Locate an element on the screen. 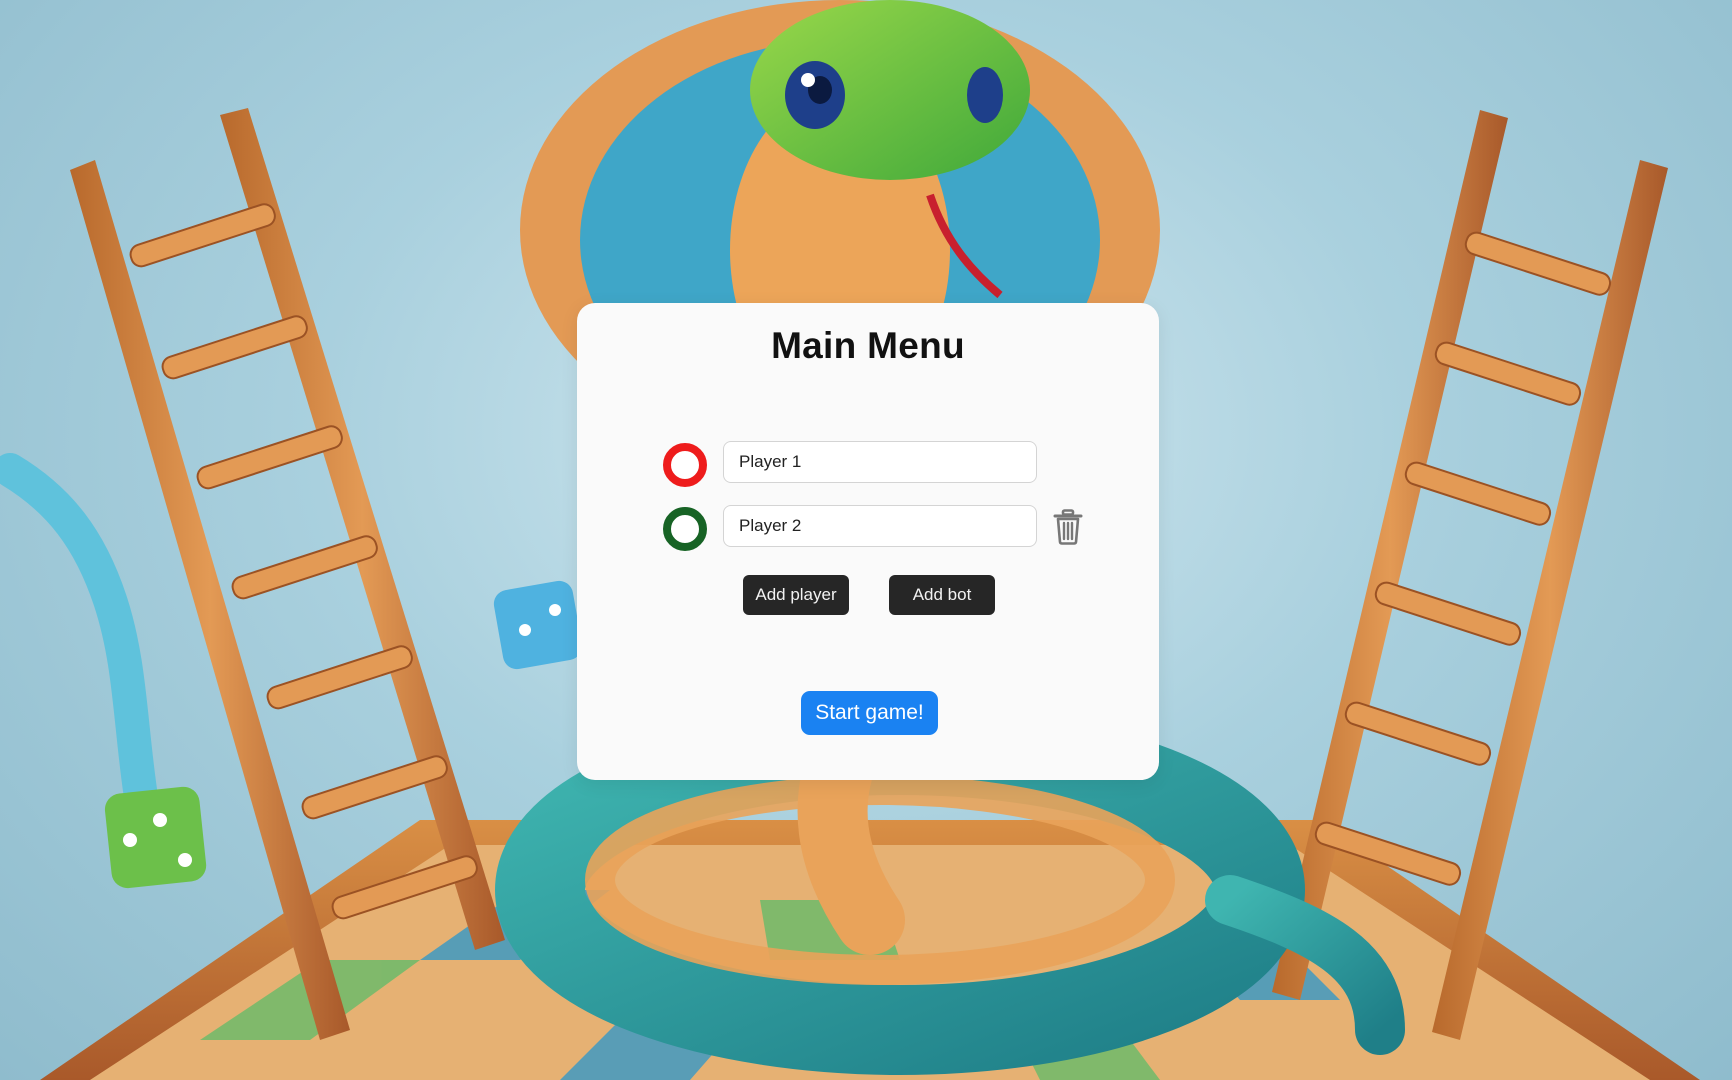 The image size is (1732, 1080). player-token-green is located at coordinates (685, 529).